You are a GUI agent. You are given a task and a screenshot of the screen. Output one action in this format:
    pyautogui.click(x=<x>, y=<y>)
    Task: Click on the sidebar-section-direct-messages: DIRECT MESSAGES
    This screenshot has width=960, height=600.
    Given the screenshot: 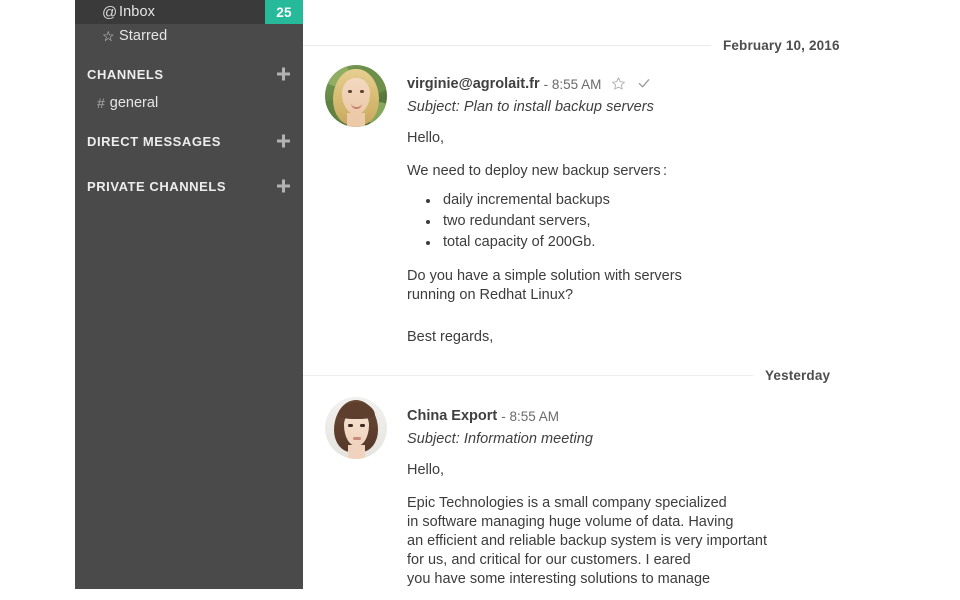 What is the action you would take?
    pyautogui.click(x=189, y=141)
    